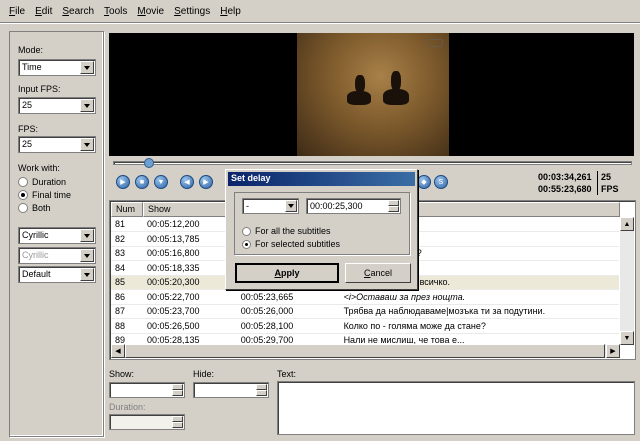  I want to click on channel-logo-icon, so click(435, 43).